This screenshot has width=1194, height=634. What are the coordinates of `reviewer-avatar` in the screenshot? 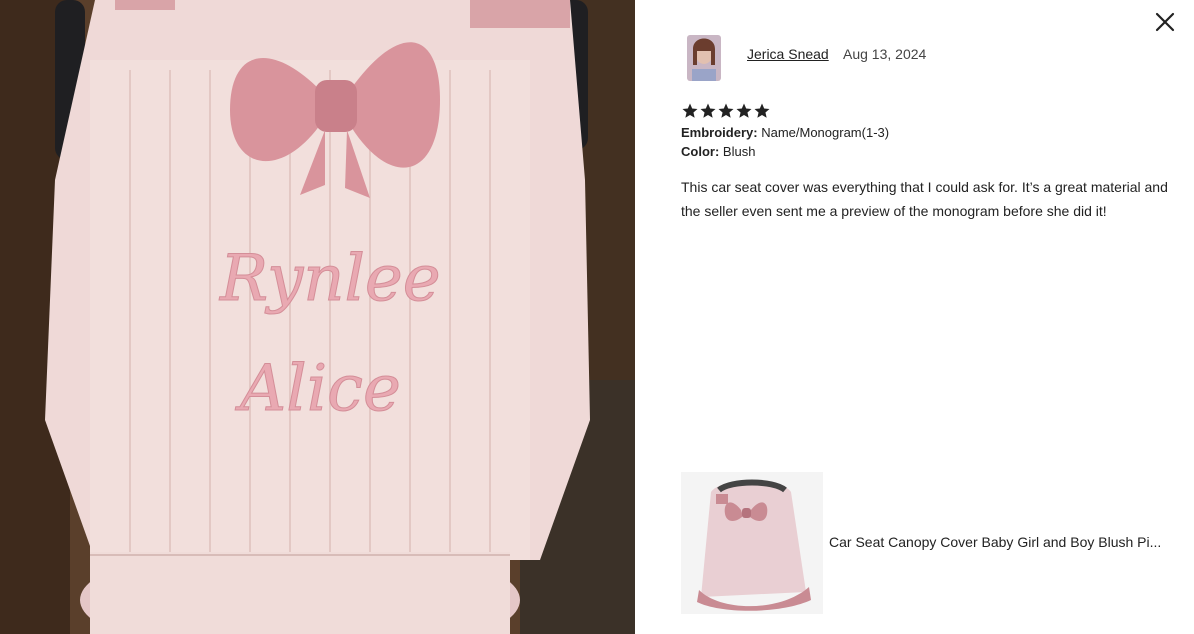 It's located at (704, 58).